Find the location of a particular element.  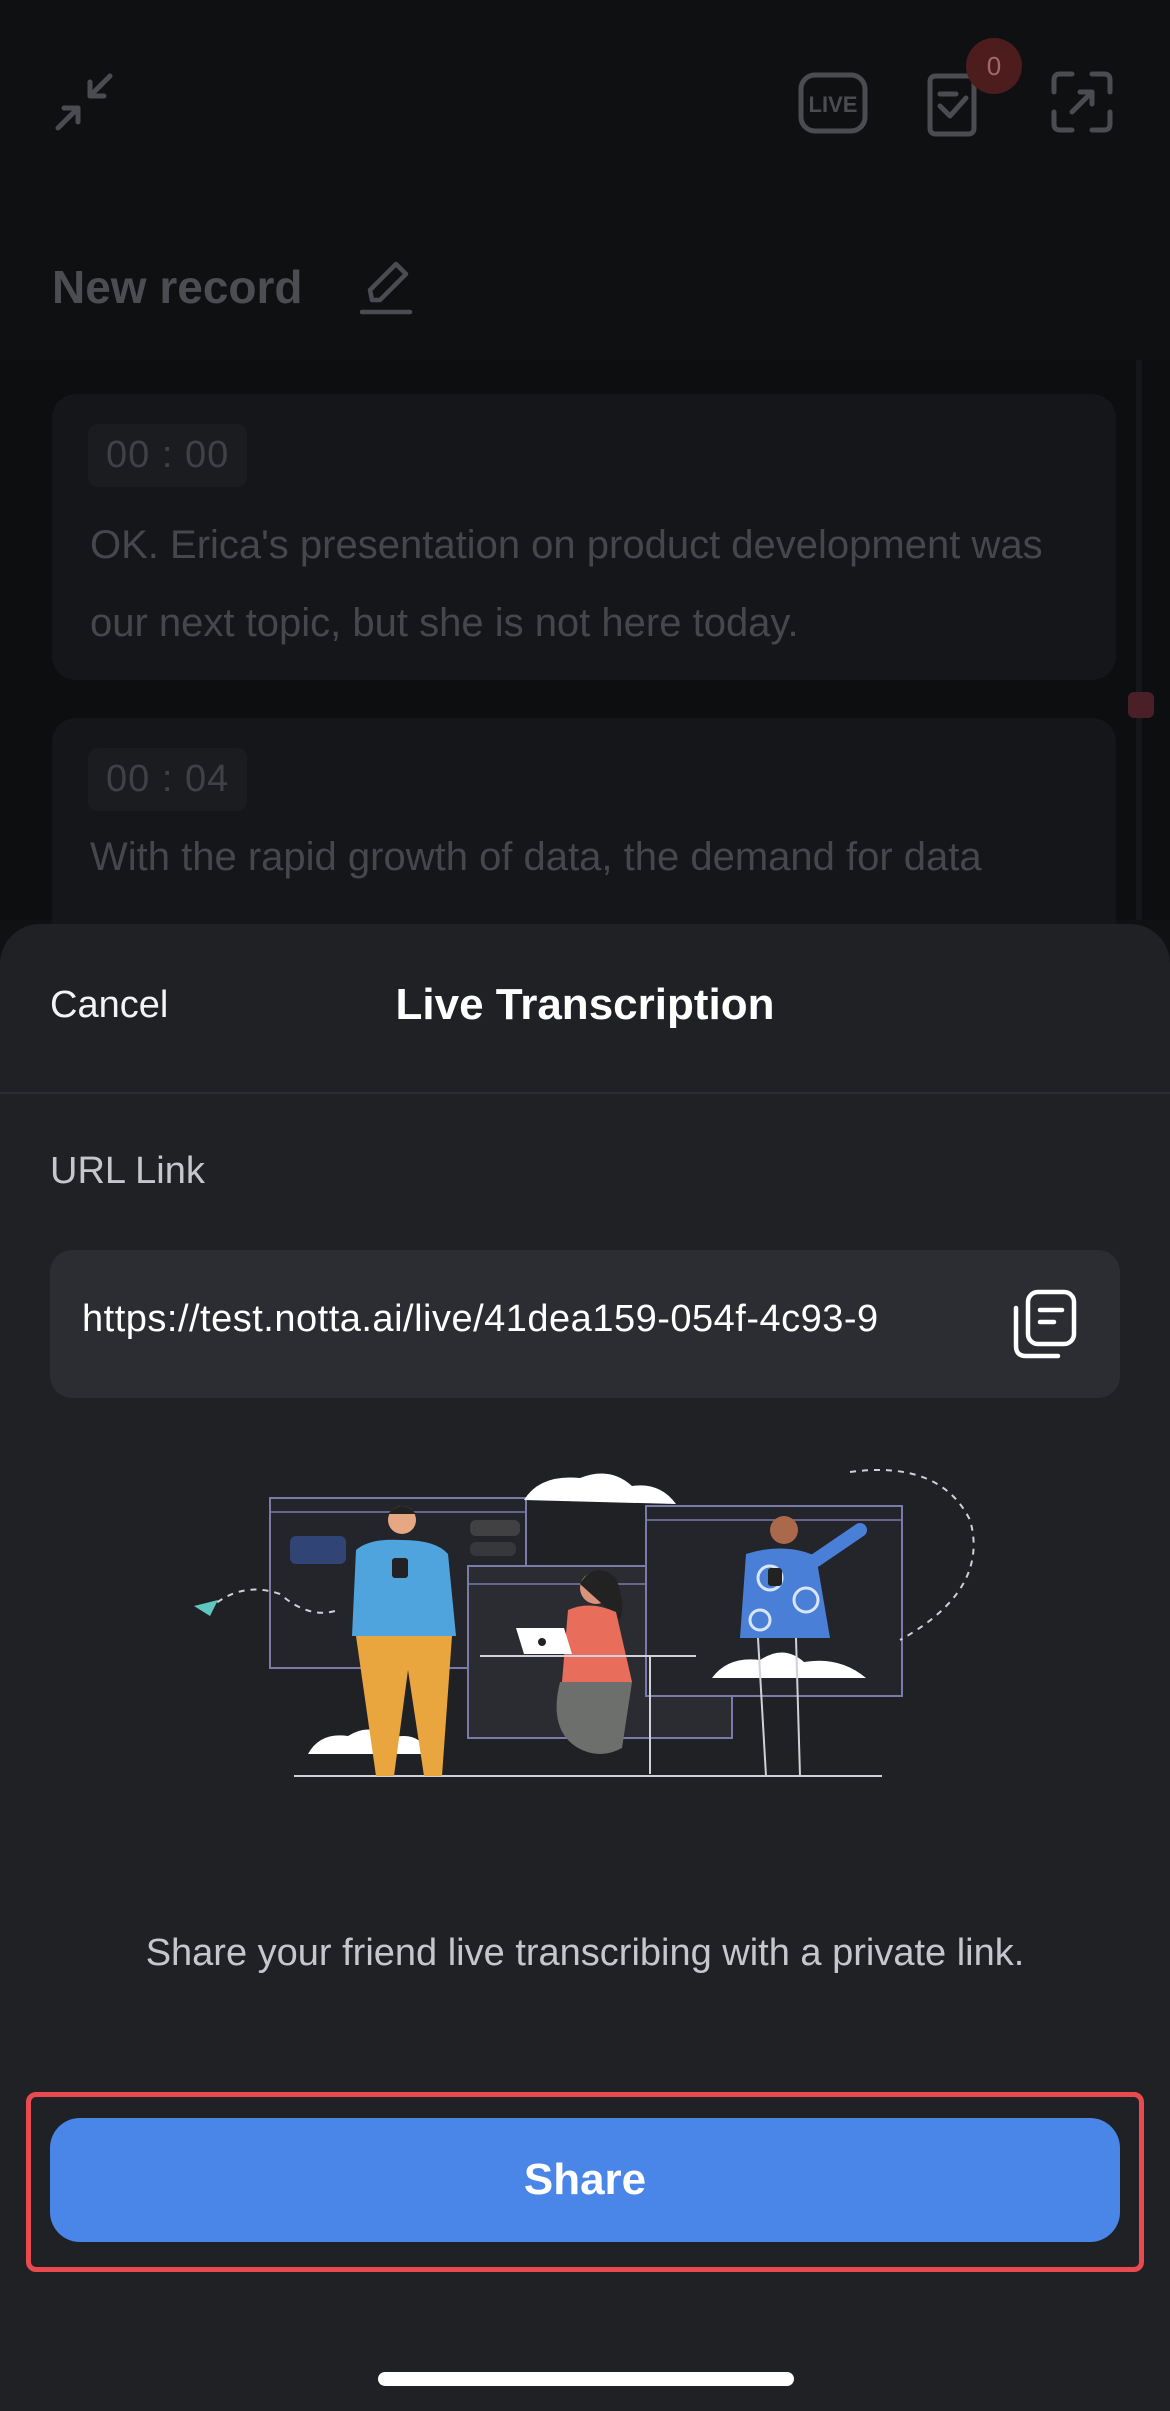

scrollbar-thumb is located at coordinates (1141, 705).